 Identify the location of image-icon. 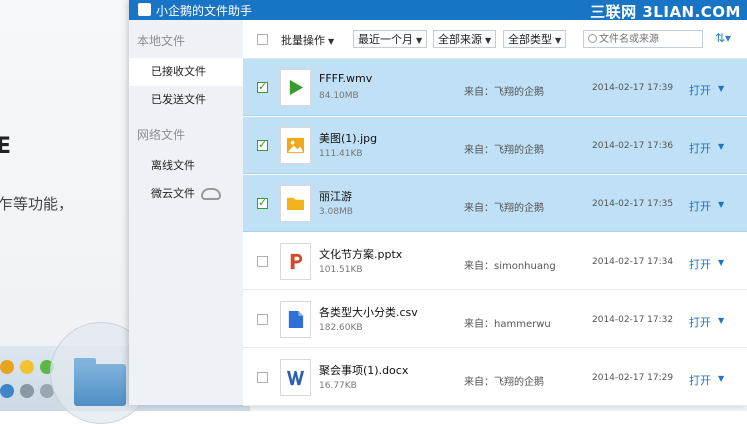
(295, 145).